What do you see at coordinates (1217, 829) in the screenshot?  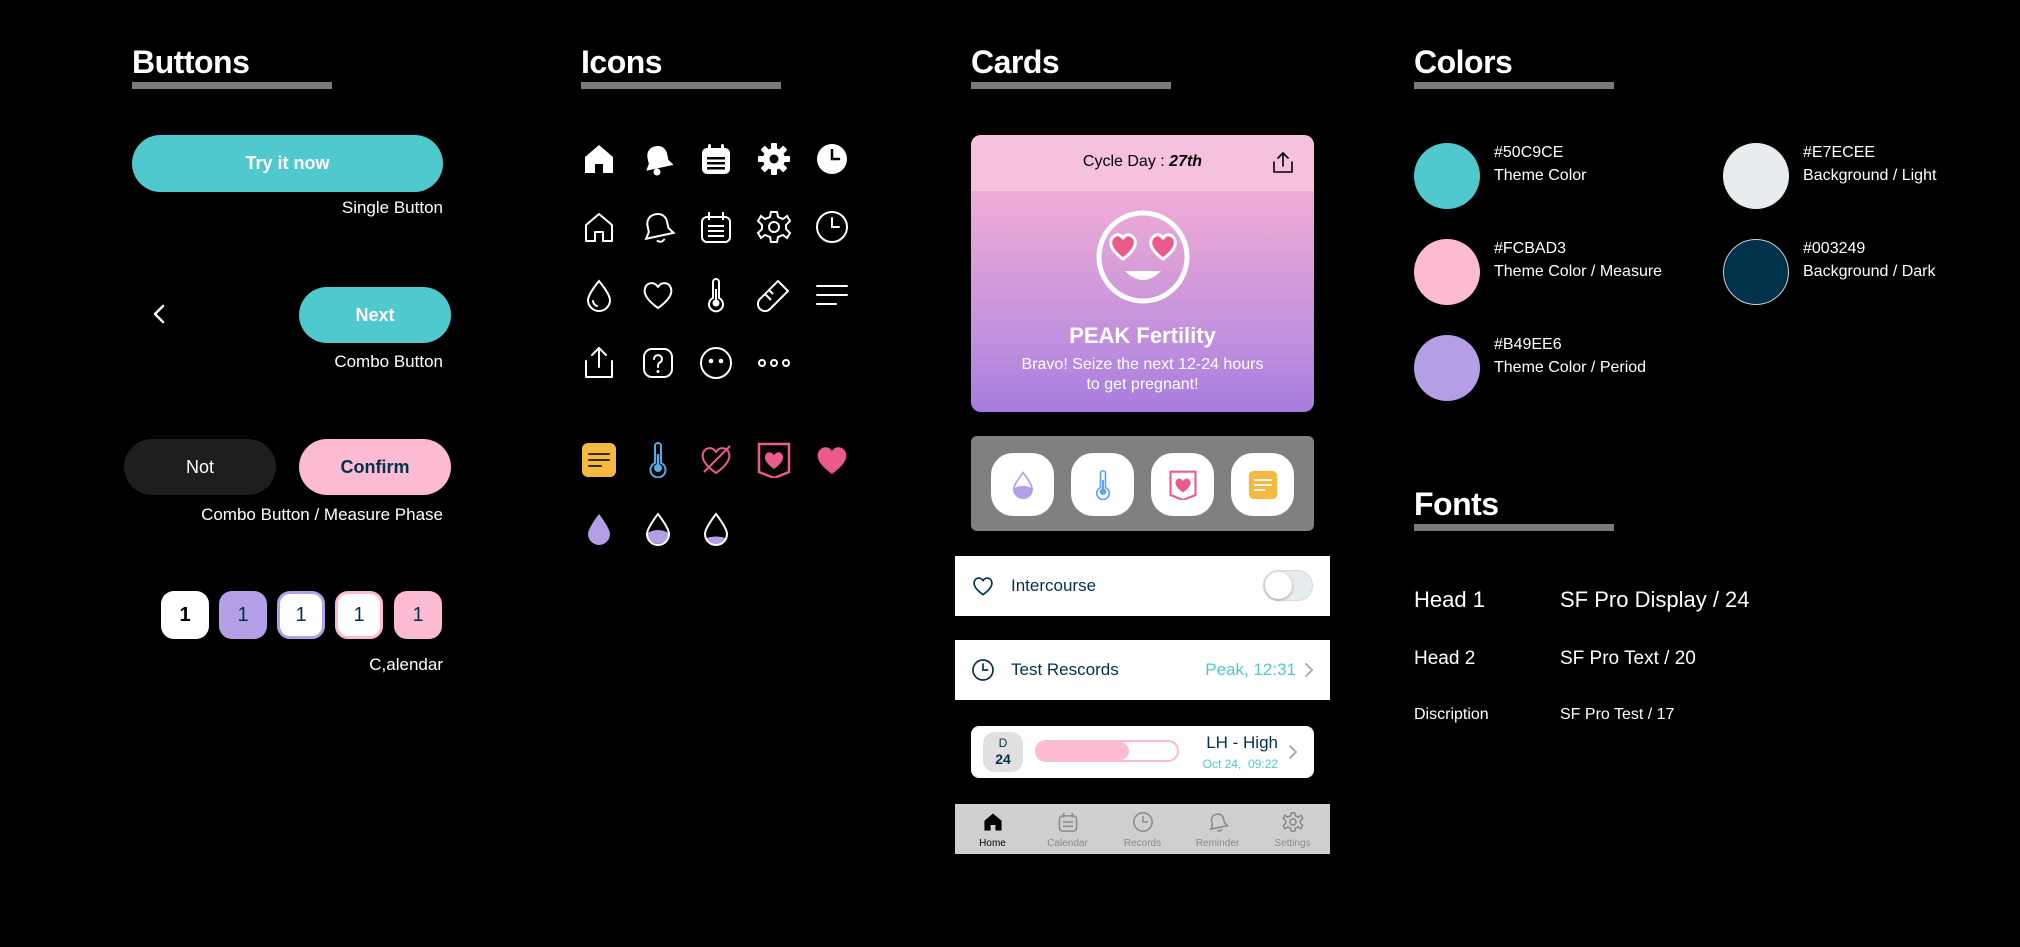 I see `tab-reminder: Reminder` at bounding box center [1217, 829].